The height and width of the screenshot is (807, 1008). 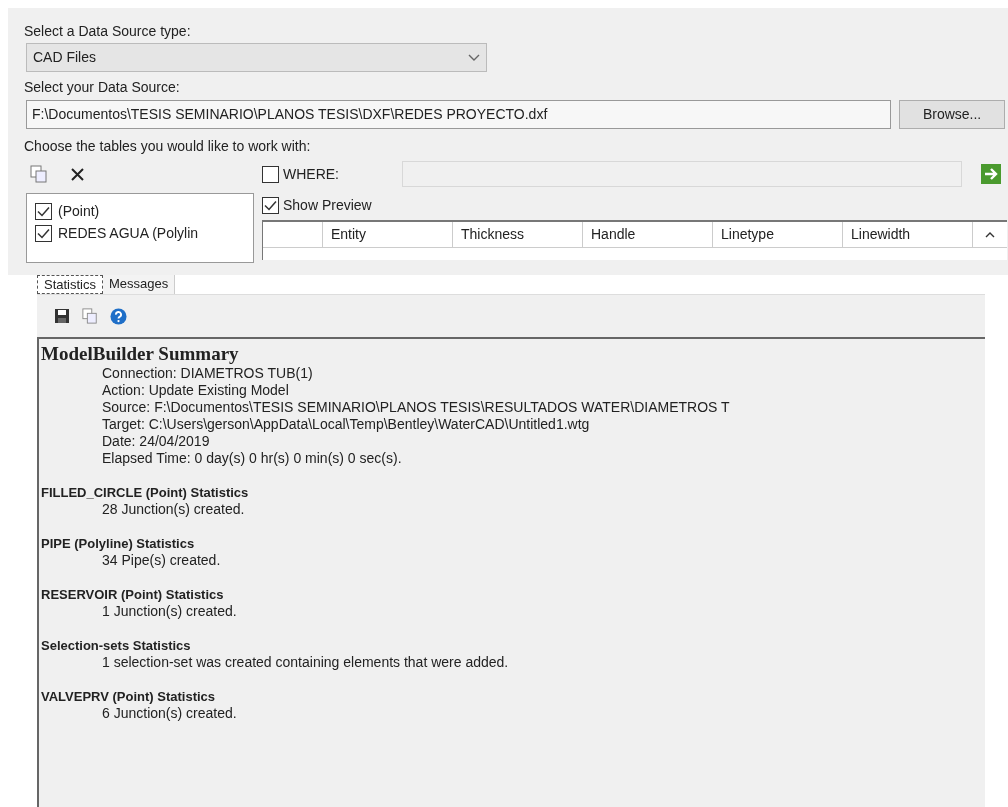 I want to click on where-checkbox: WHERE:, so click(x=332, y=174).